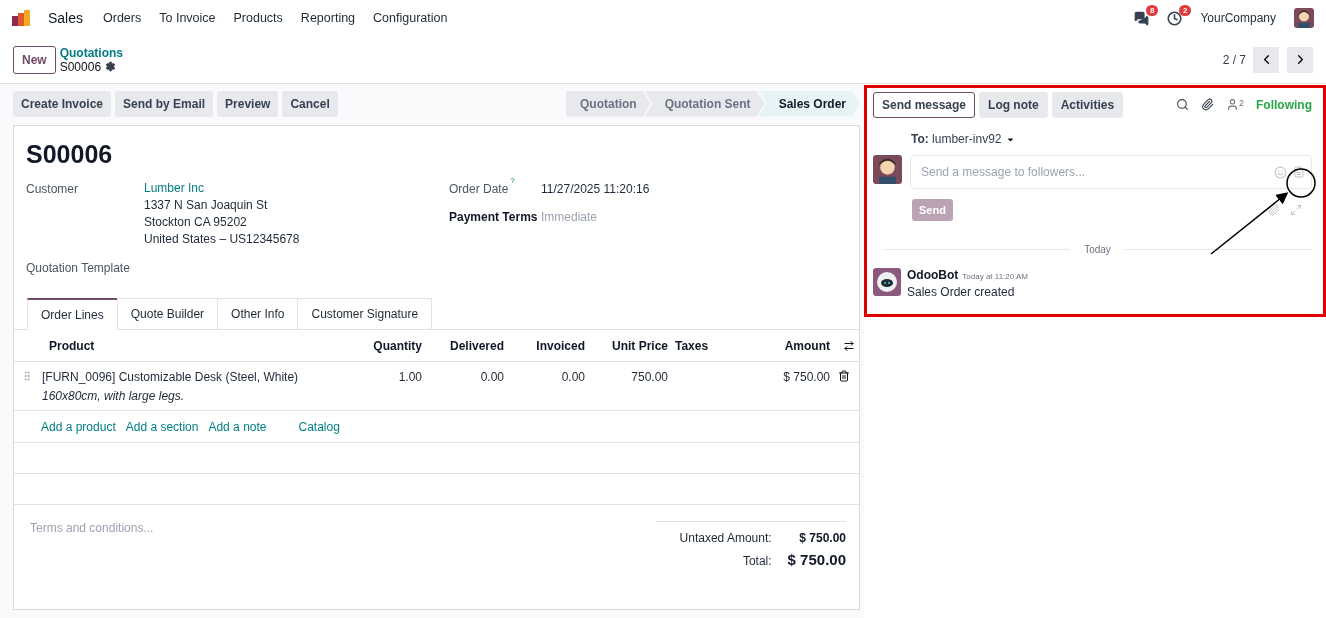 The height and width of the screenshot is (618, 1326). Describe the element at coordinates (167, 314) in the screenshot. I see `tab: Quote Builder` at that location.